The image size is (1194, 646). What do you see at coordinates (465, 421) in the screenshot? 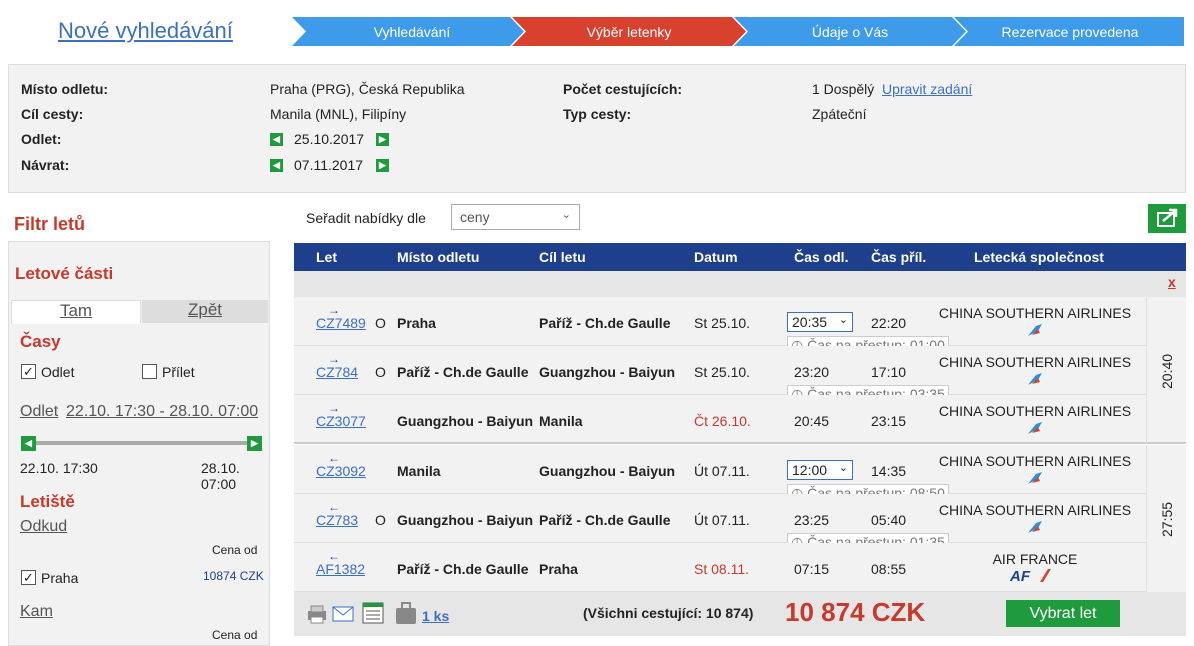
I see `flight-origin: Guangzhou - Baiyun` at bounding box center [465, 421].